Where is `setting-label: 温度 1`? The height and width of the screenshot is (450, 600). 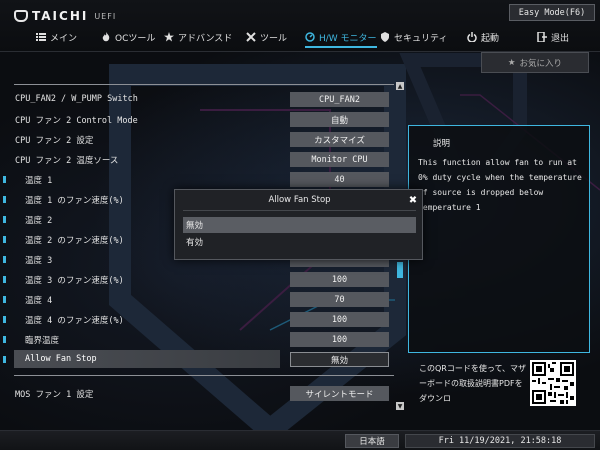 setting-label: 温度 1 is located at coordinates (39, 181).